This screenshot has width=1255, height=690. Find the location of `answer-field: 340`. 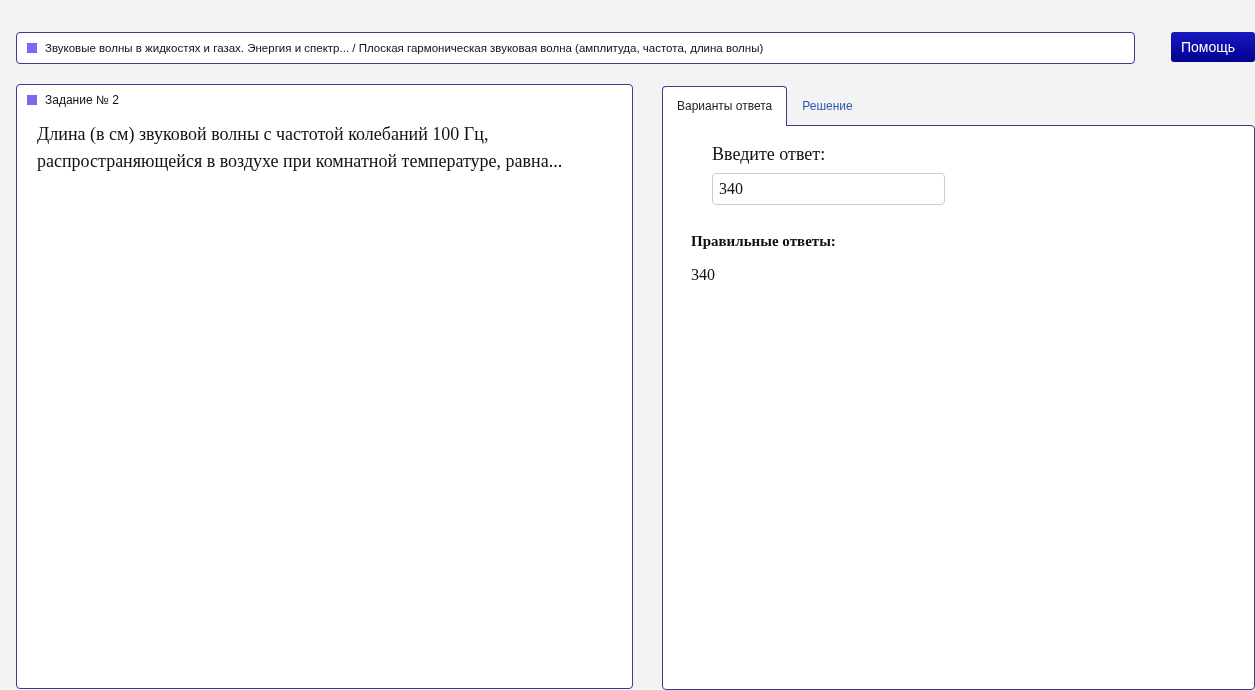

answer-field: 340 is located at coordinates (828, 189).